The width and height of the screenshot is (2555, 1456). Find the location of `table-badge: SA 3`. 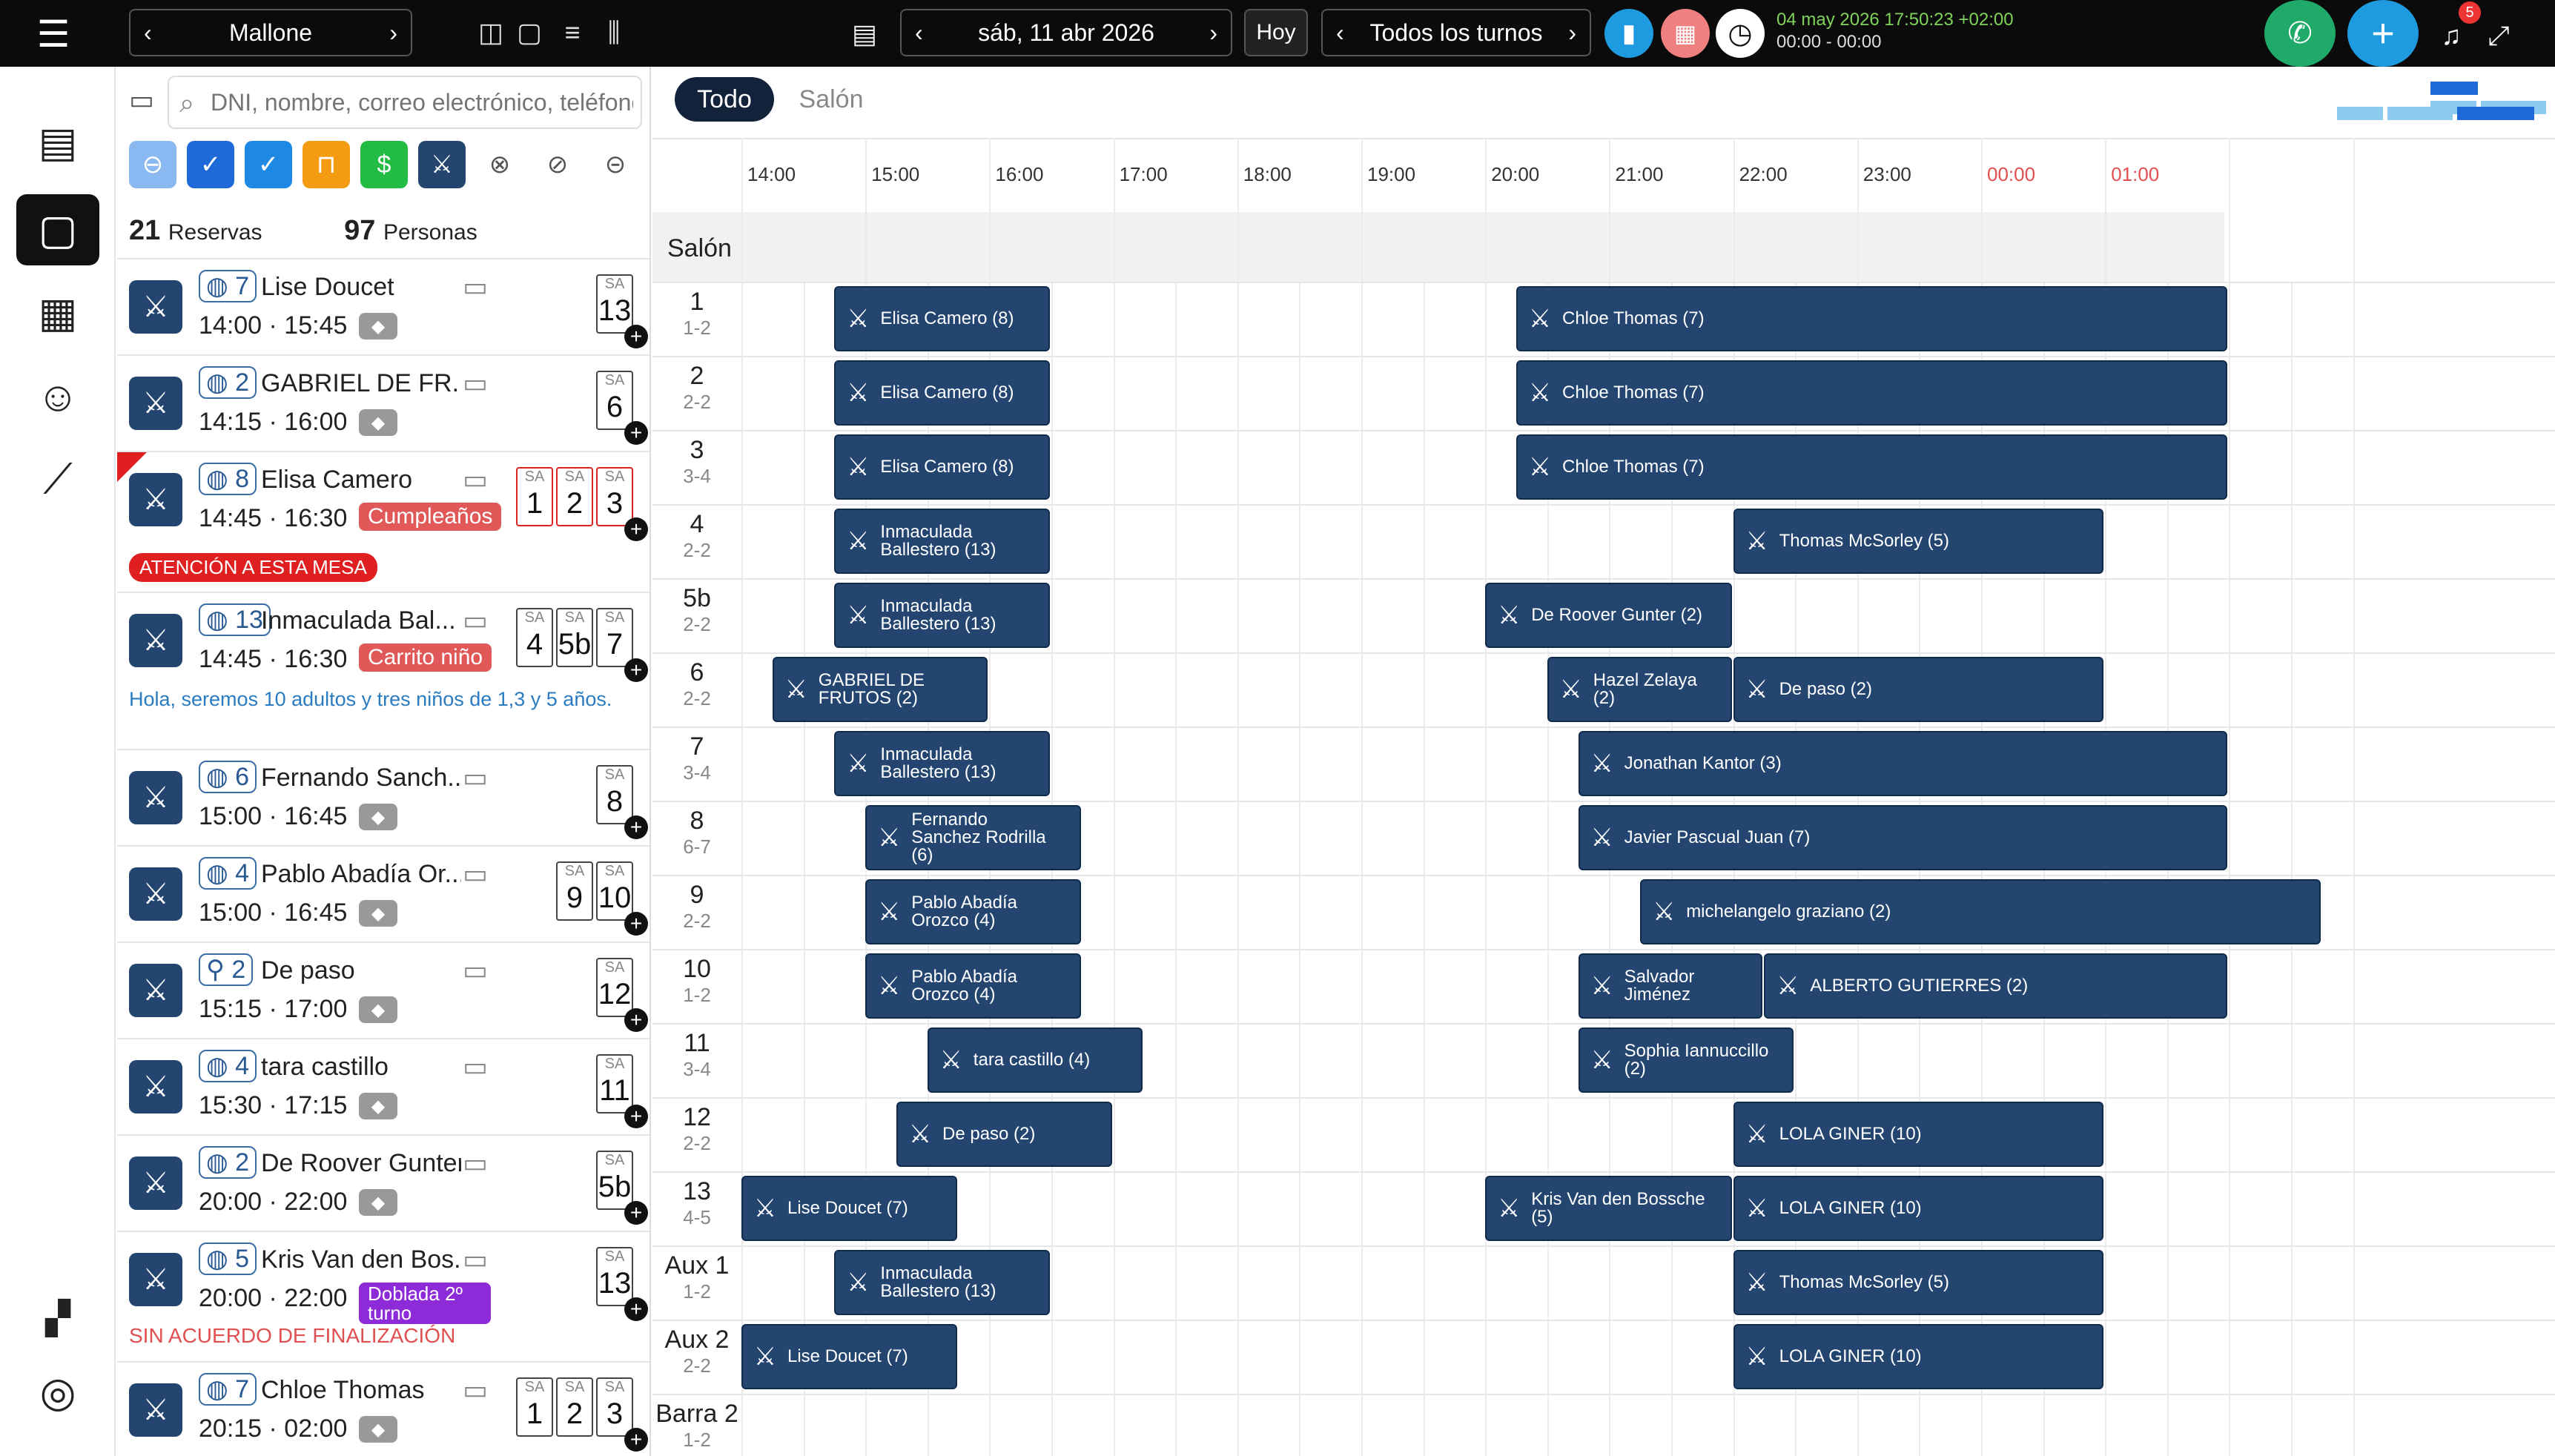

table-badge: SA 3 is located at coordinates (614, 1407).